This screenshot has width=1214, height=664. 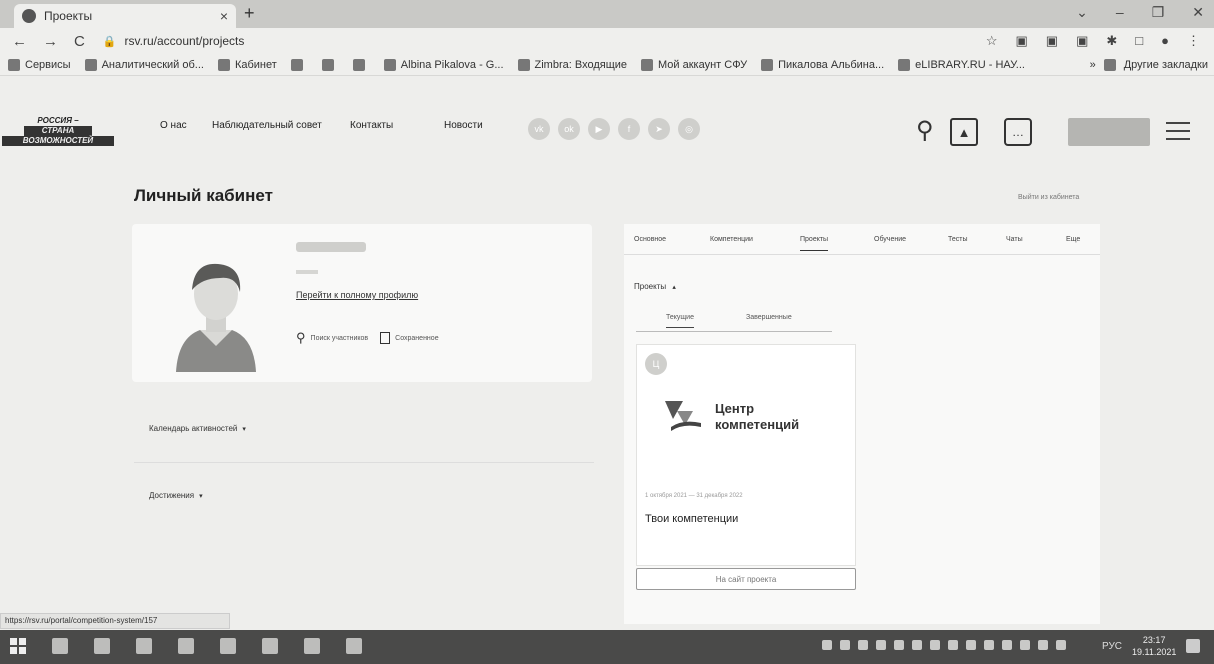 I want to click on projects-accordion: Проекты ▴, so click(x=655, y=286).